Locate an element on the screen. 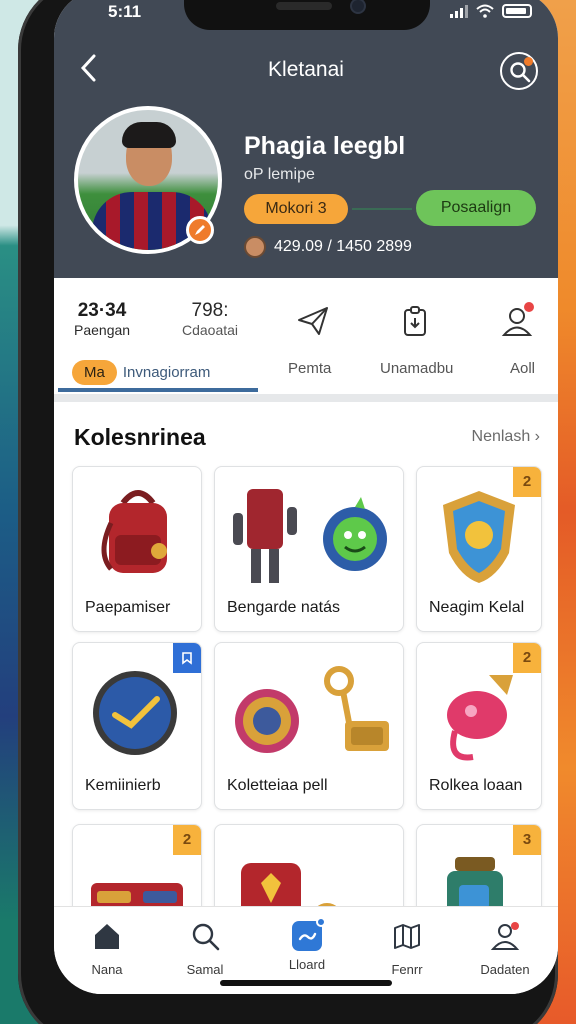 The image size is (576, 1024). clipboard-icon is located at coordinates (415, 321).